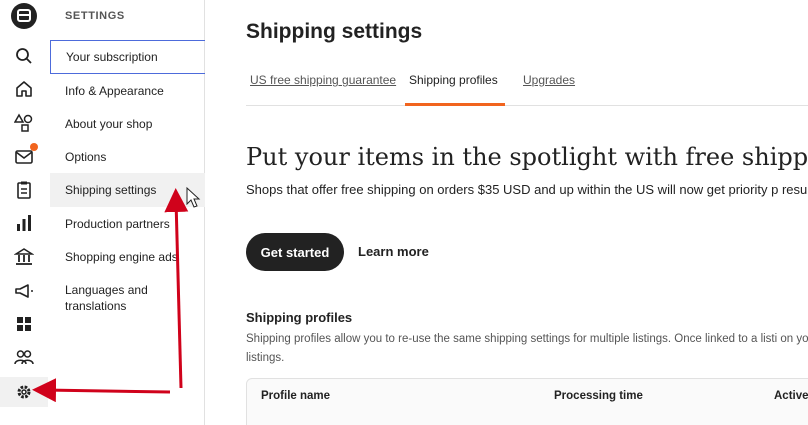 Image resolution: width=808 pixels, height=425 pixels. Describe the element at coordinates (323, 80) in the screenshot. I see `tab-us-free-shipping-guarantee: US free shipping guarantee` at that location.